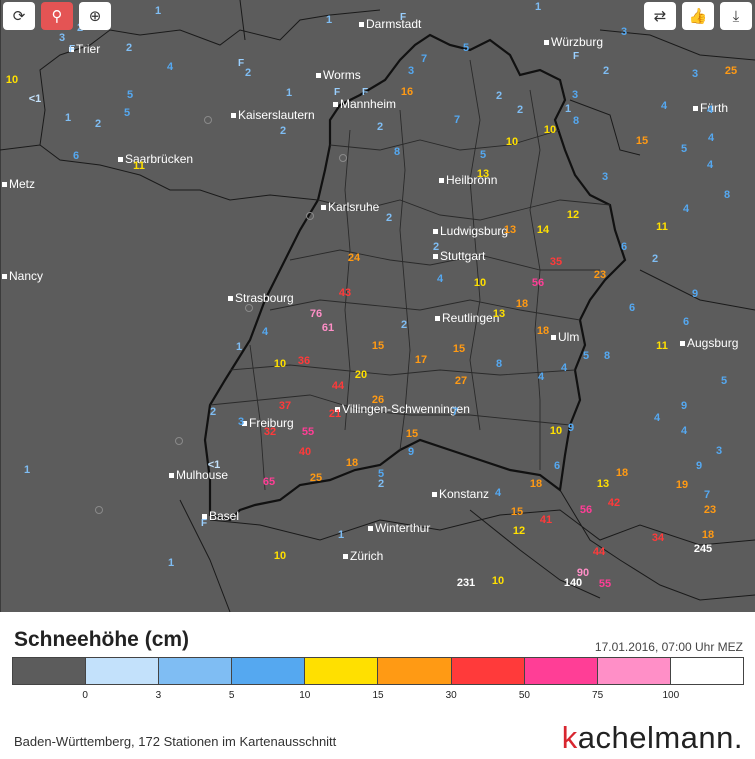 The image size is (755, 759). What do you see at coordinates (421, 360) in the screenshot?
I see `station-snow-value: 17` at bounding box center [421, 360].